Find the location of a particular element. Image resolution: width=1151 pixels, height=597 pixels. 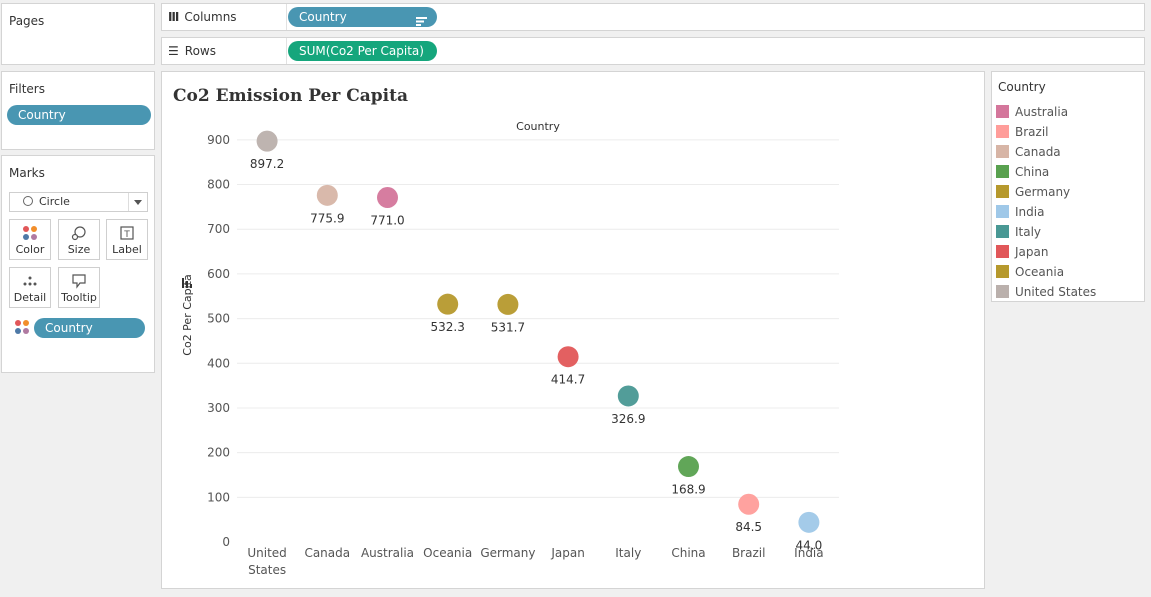

legend-label: Italy is located at coordinates (1028, 232).